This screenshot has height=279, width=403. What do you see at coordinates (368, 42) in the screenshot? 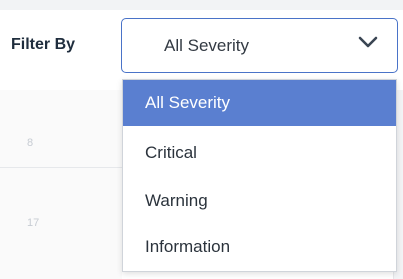
I see `chevron-down-icon` at bounding box center [368, 42].